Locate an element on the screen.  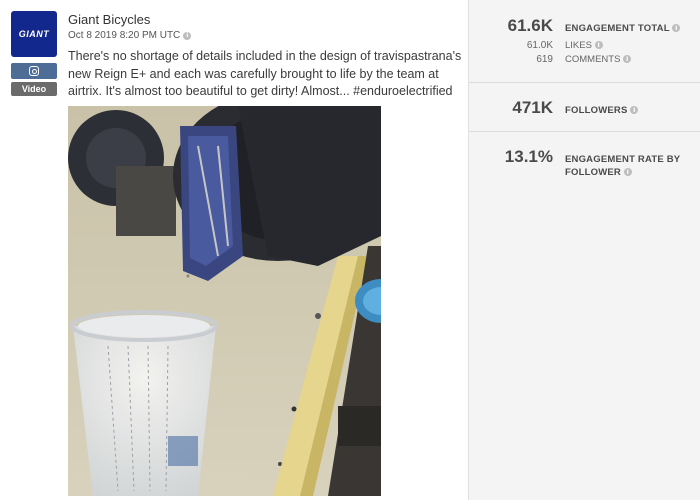
brand-logo-text: GIANT is located at coordinates (34, 34).